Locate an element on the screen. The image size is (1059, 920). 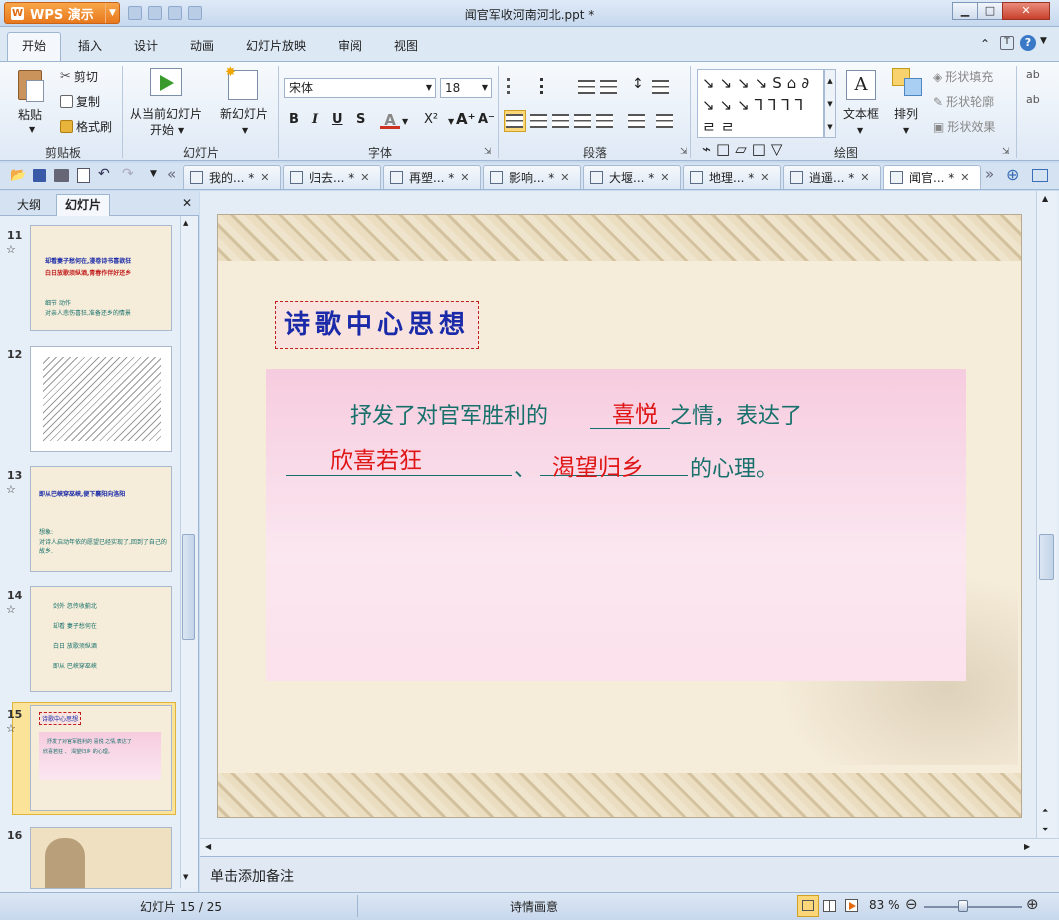
menu-animation: 动画 is located at coordinates (202, 45).